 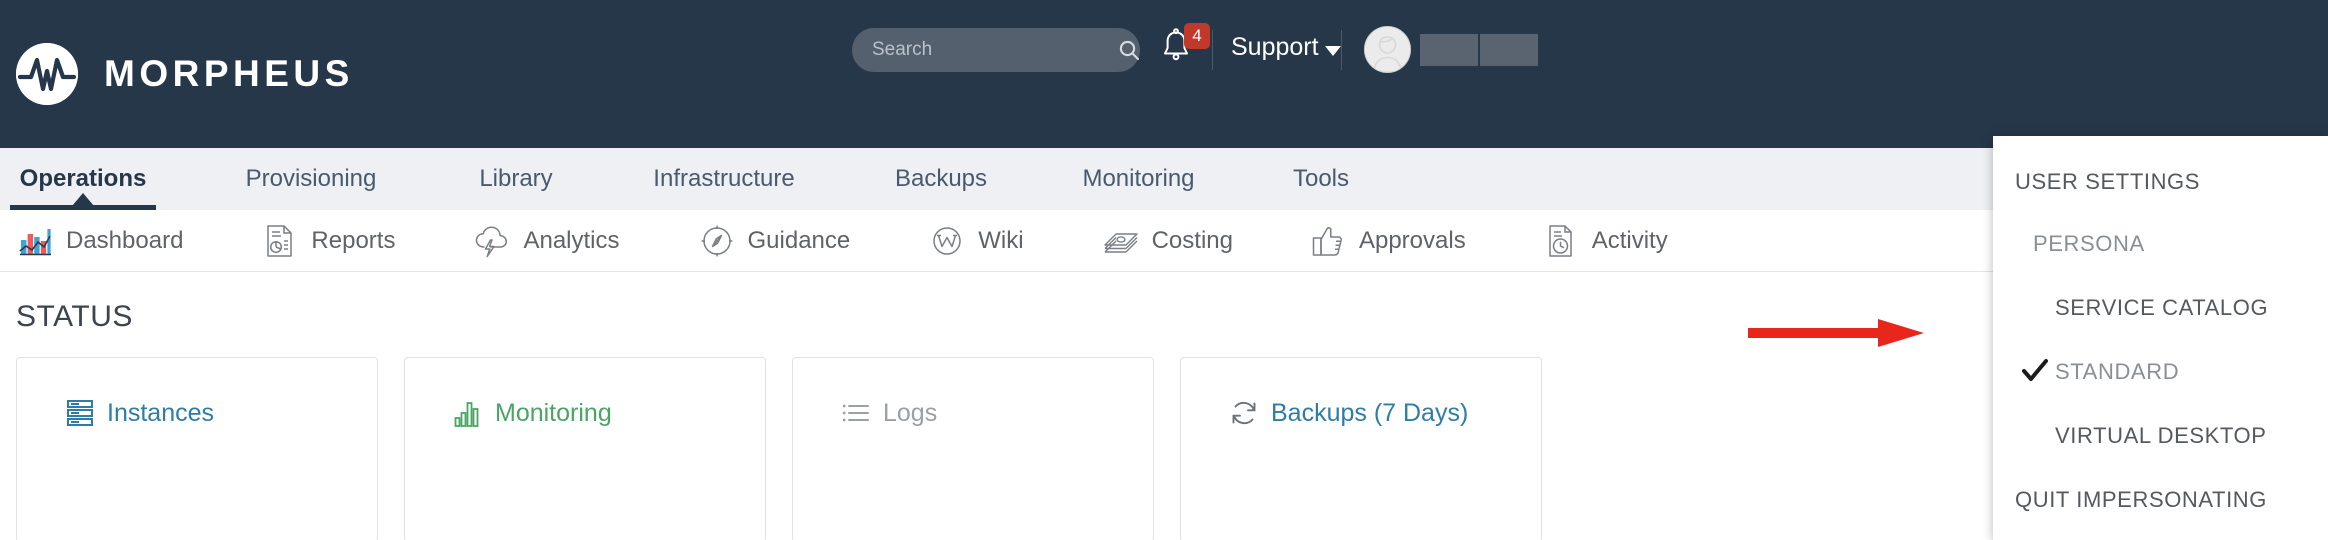 I want to click on nav-tab-label: Tools, so click(x=1321, y=178).